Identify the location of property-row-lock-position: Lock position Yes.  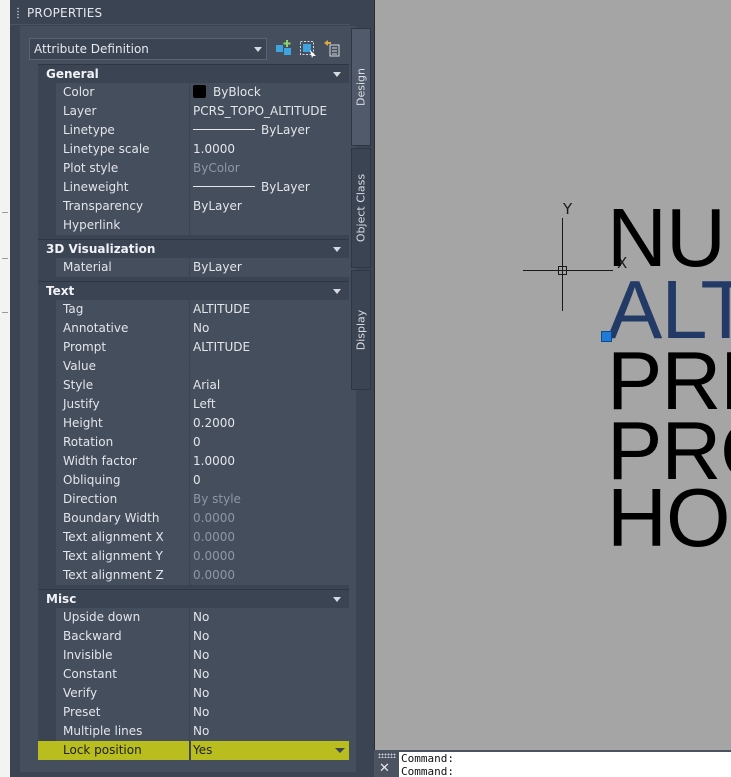
(193, 750).